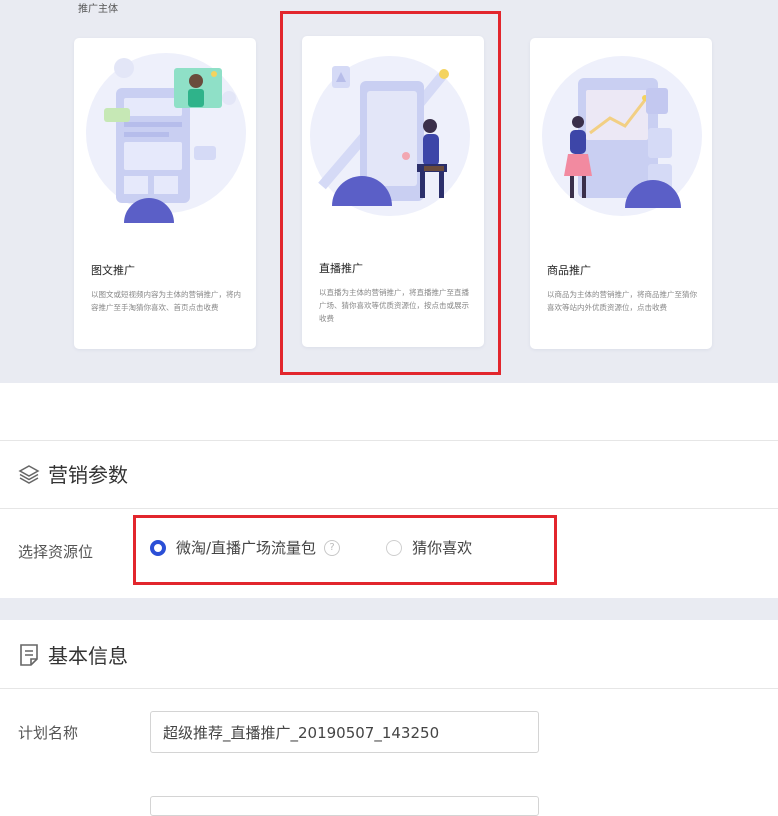 The image size is (778, 816). I want to click on marketing-section-header: 营销参数, so click(73, 473).